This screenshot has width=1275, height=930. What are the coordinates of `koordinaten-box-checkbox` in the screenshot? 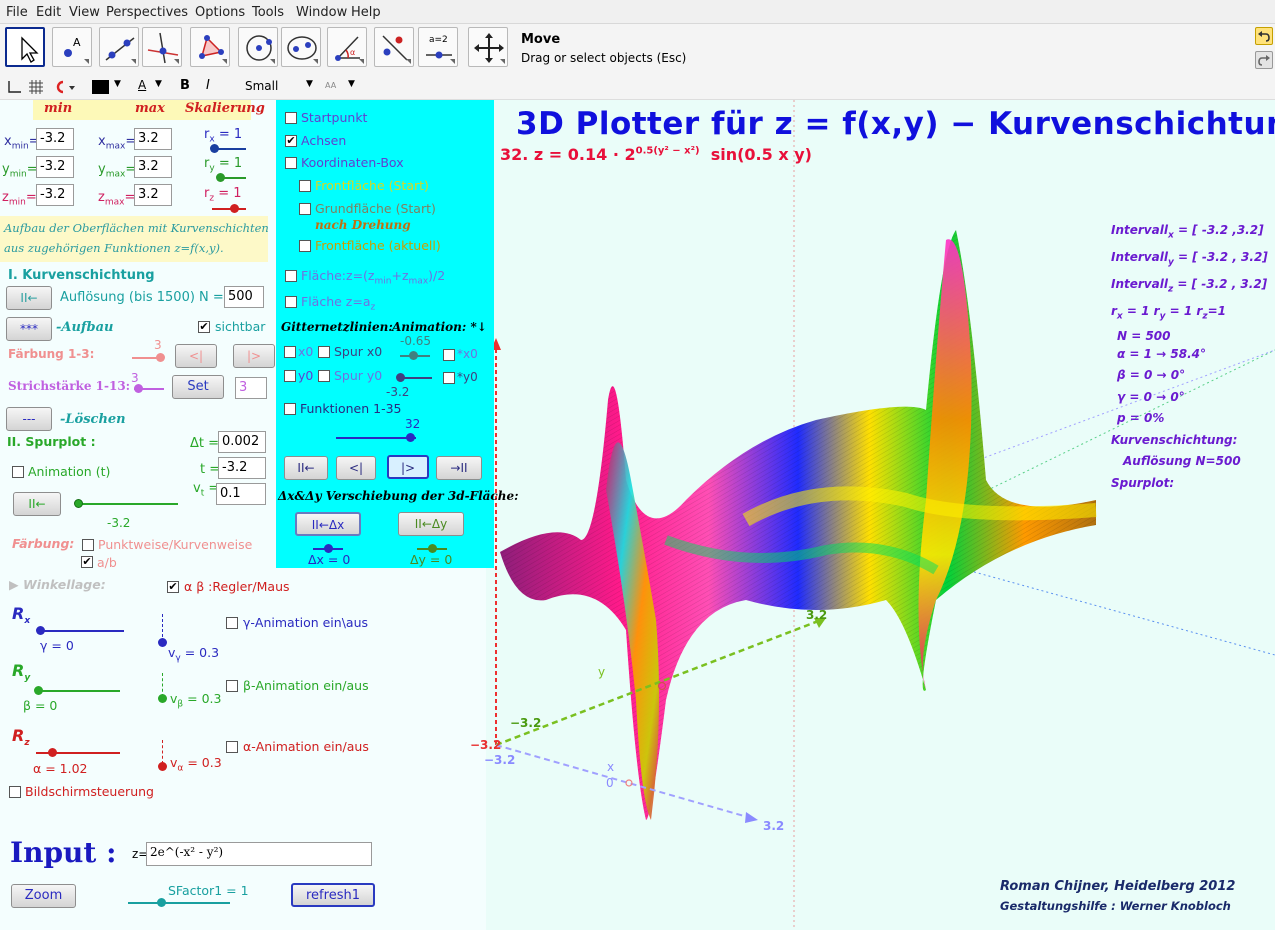 It's located at (291, 163).